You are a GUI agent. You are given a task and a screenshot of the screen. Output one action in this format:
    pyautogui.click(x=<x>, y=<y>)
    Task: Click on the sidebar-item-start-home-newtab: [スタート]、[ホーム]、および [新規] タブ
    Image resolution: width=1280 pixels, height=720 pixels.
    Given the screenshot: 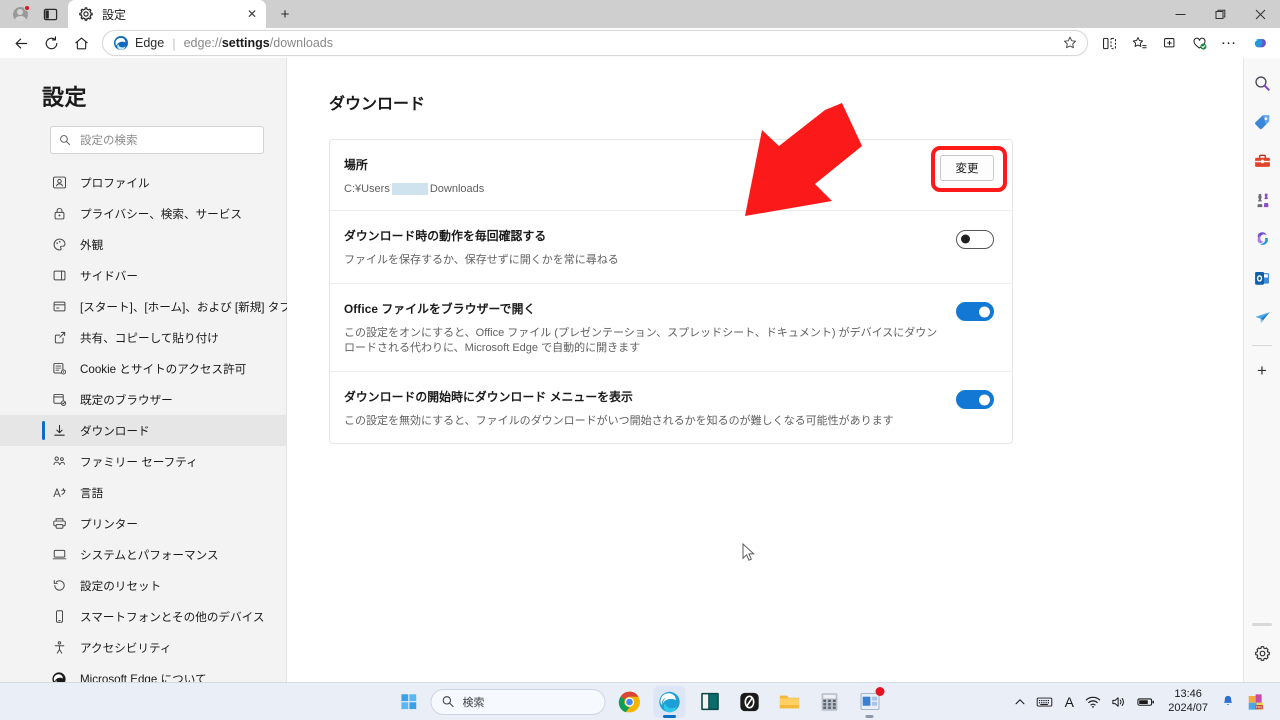 What is the action you would take?
    pyautogui.click(x=145, y=306)
    